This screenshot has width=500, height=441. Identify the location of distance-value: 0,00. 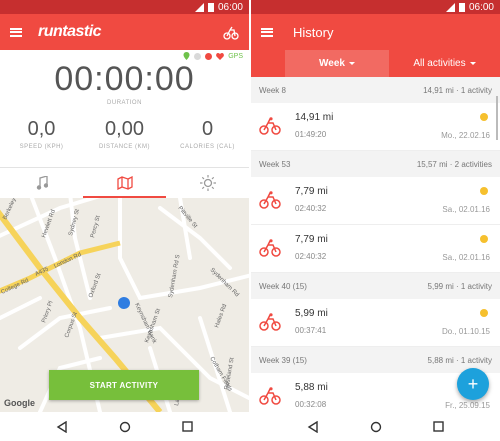
(124, 129).